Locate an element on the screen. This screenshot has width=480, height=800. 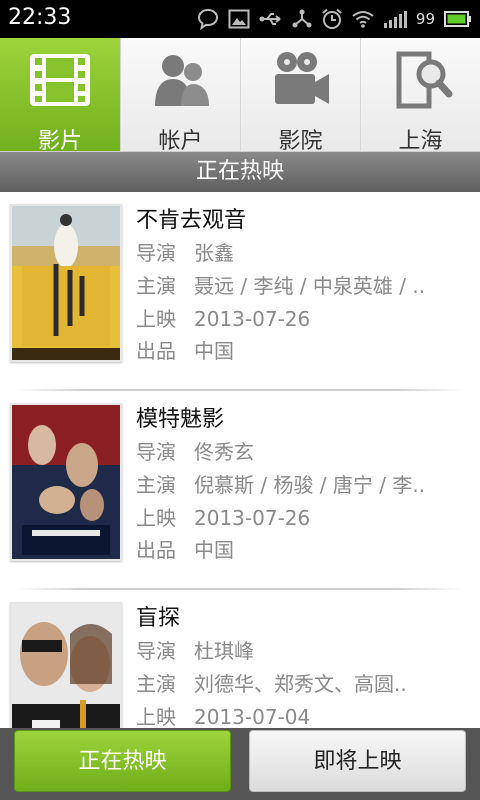
cast-value: 倪慕斯 / 杨骏 / 唐宁 / 李.. is located at coordinates (310, 485).